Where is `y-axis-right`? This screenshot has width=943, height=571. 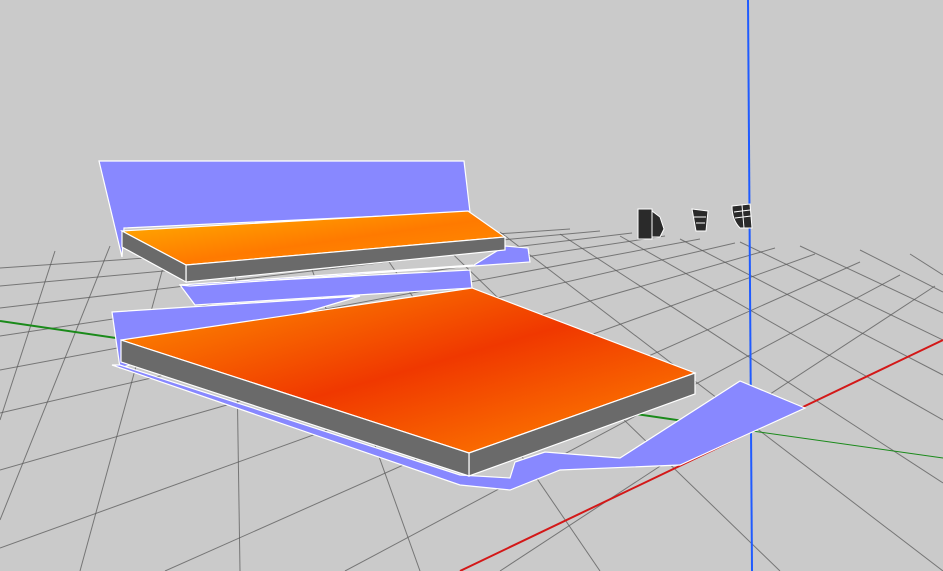 y-axis-right is located at coordinates (847, 444).